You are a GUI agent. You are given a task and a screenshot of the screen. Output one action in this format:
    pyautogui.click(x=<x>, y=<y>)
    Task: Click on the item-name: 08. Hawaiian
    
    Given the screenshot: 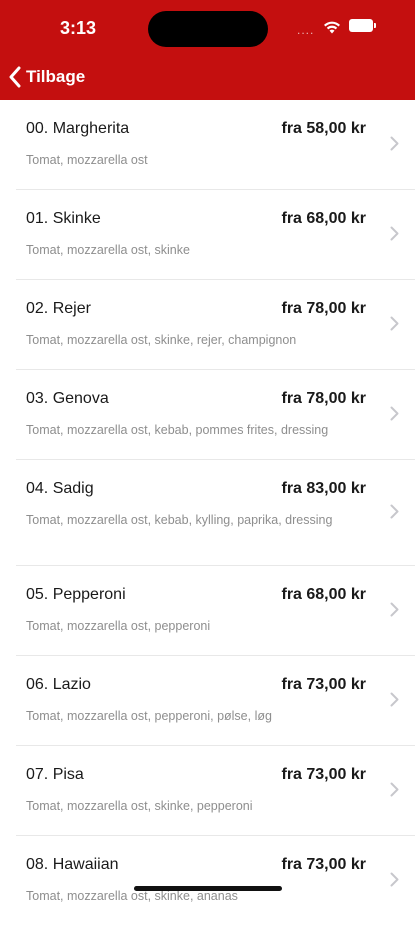 What is the action you would take?
    pyautogui.click(x=72, y=864)
    